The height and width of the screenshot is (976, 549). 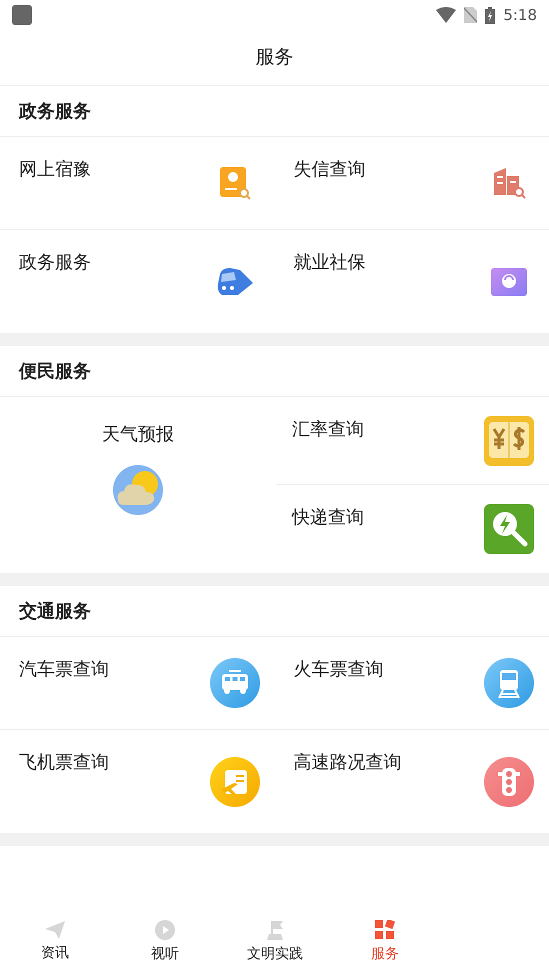 I want to click on service-label: 政务服务, so click(x=55, y=263).